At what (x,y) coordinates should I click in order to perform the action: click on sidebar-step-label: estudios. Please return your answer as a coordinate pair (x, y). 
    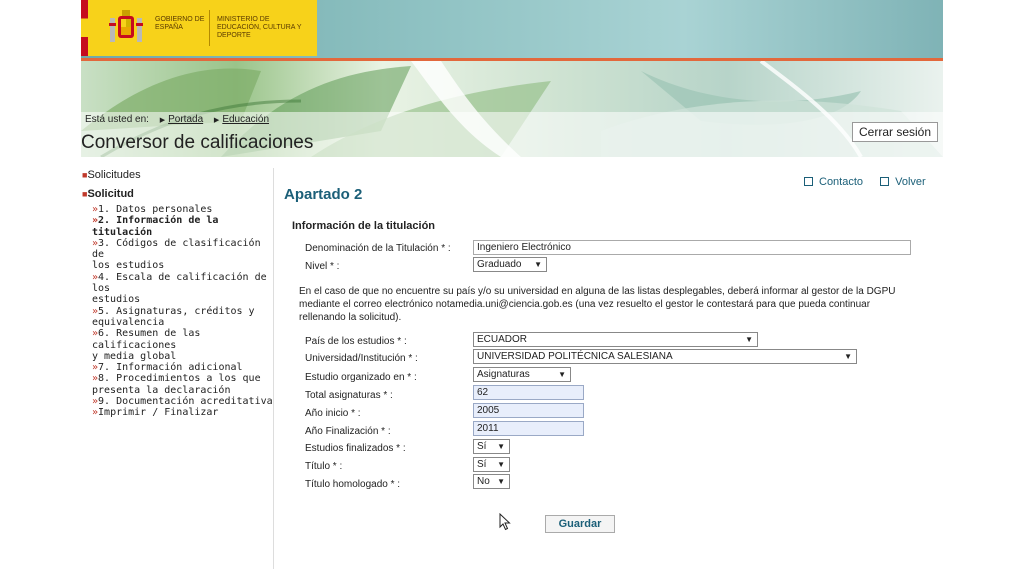
    Looking at the image, I should click on (116, 300).